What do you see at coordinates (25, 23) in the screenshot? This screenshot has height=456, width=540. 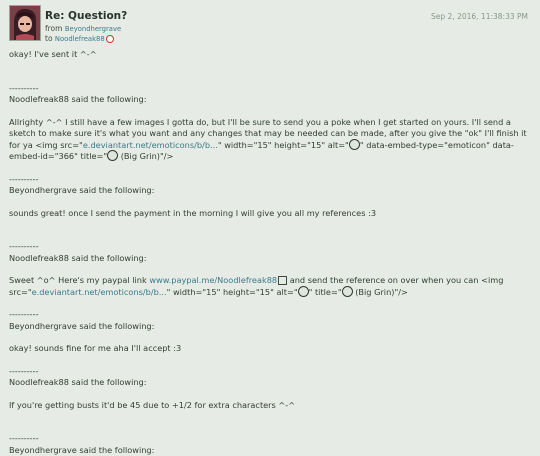 I see `sender-avatar` at bounding box center [25, 23].